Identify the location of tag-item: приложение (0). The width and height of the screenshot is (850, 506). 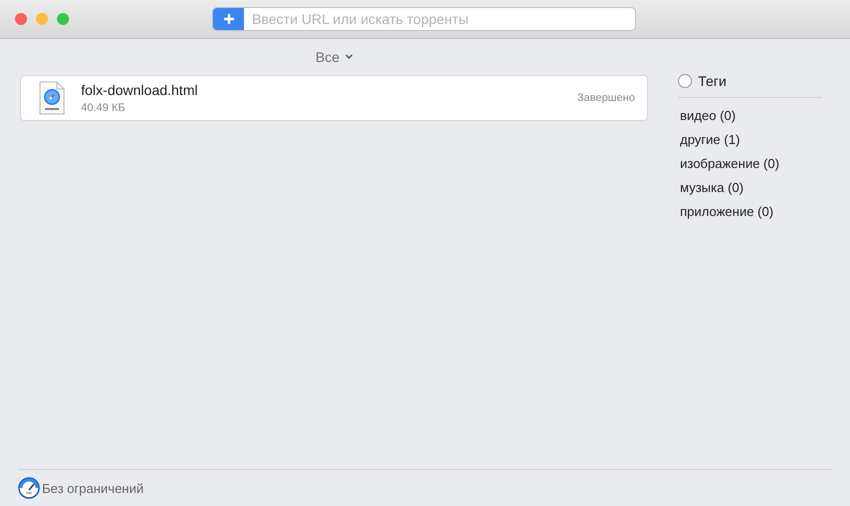
(750, 212).